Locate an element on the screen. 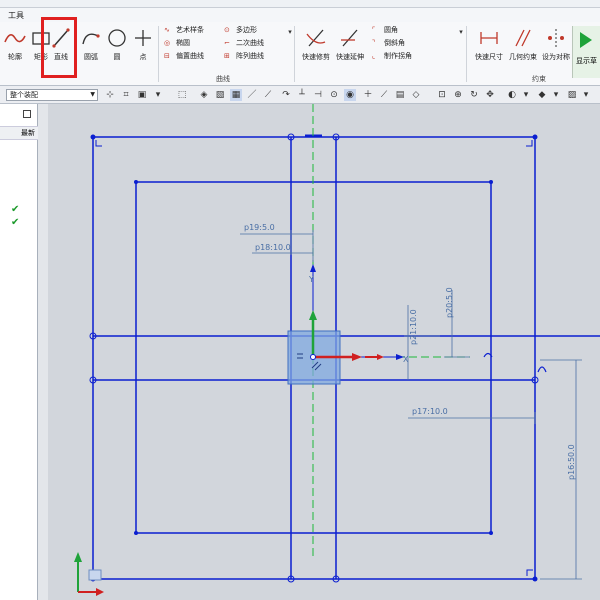 The width and height of the screenshot is (600, 600). dimension-p20: p20:5.0 is located at coordinates (449, 302).